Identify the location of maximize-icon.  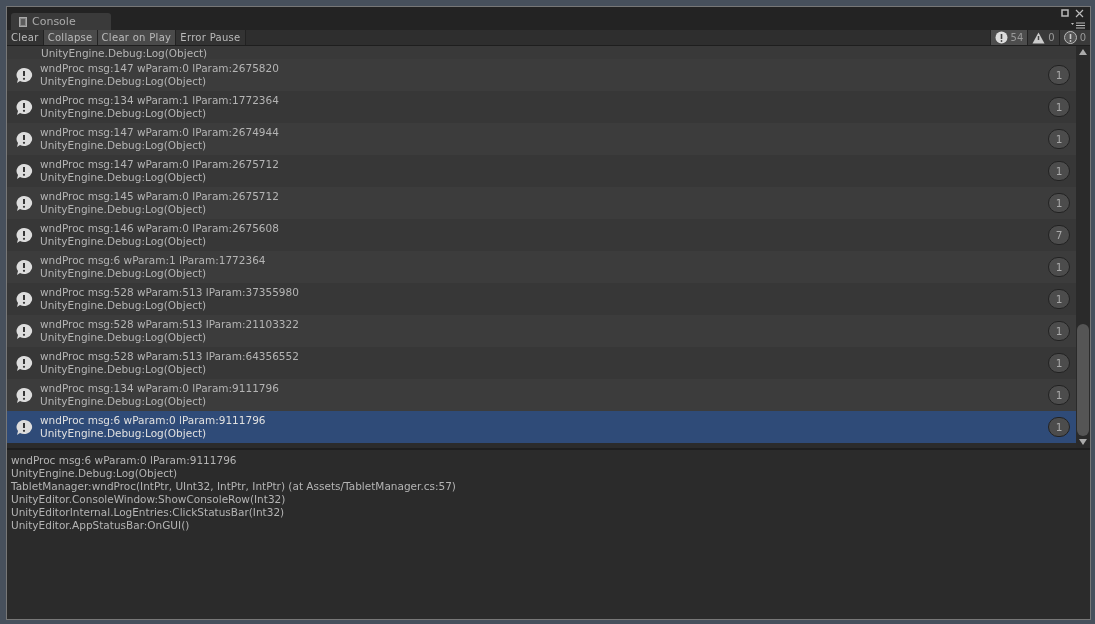
(1065, 13).